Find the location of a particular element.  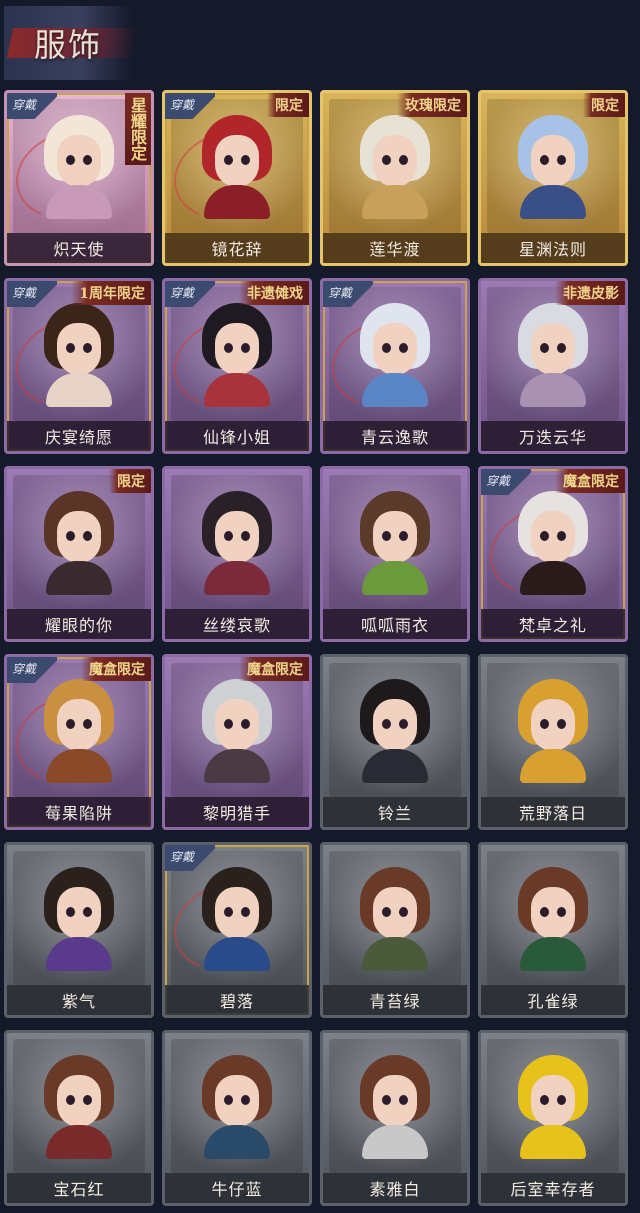

costume-name: 宝石红 is located at coordinates (79, 1188).